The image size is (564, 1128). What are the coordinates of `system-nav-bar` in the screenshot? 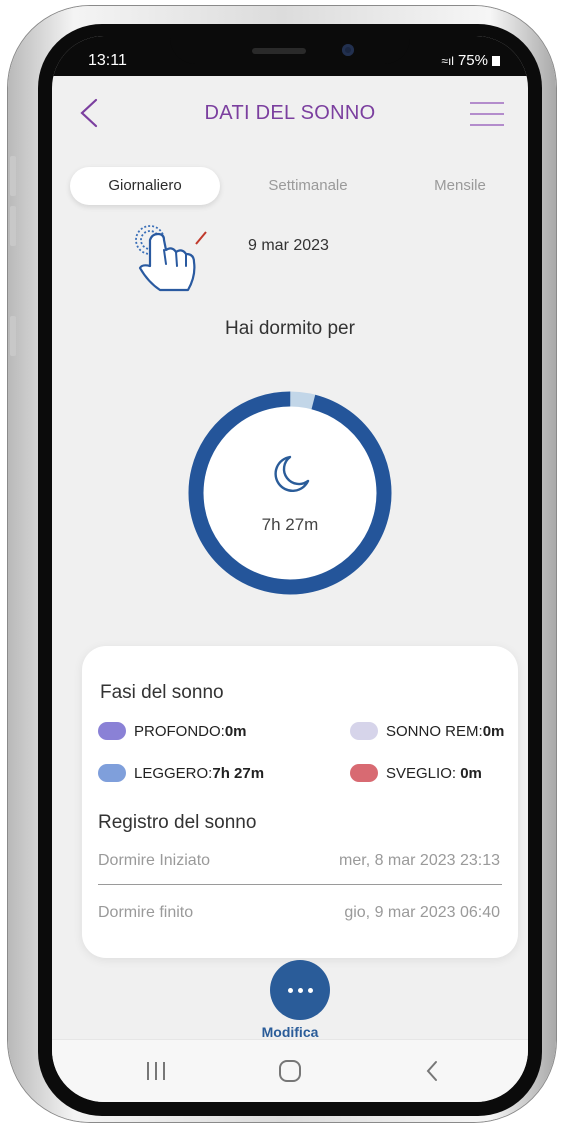 It's located at (290, 1070).